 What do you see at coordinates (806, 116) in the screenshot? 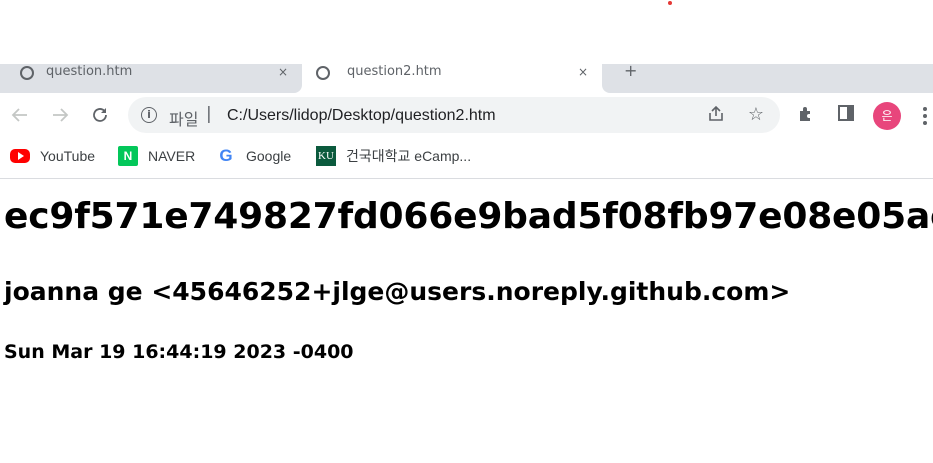
I see `extensions-icon` at bounding box center [806, 116].